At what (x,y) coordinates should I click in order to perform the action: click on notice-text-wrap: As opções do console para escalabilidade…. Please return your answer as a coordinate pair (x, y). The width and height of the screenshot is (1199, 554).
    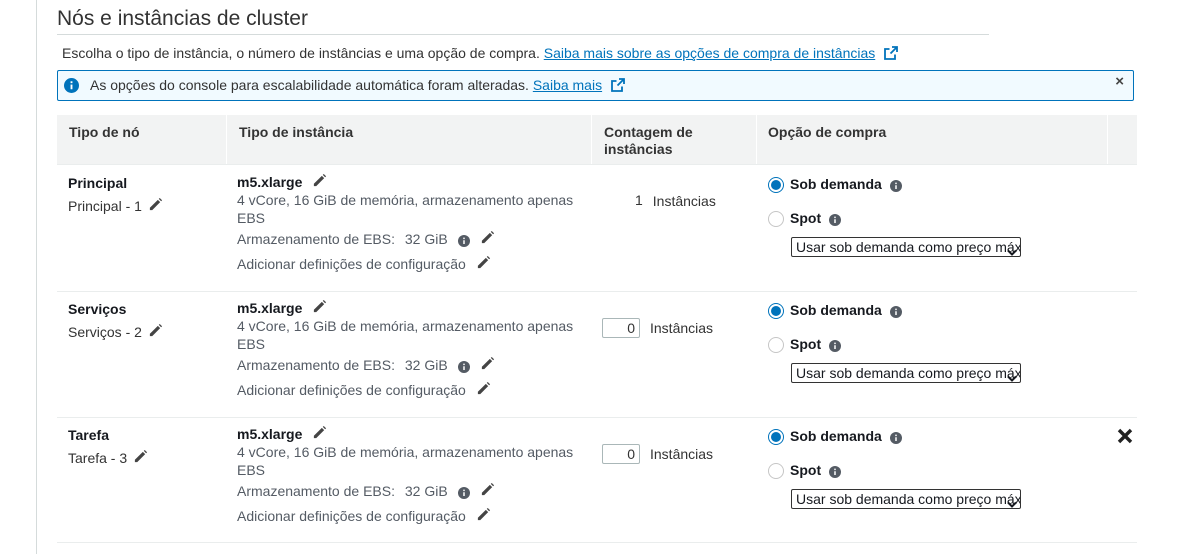
    Looking at the image, I should click on (357, 86).